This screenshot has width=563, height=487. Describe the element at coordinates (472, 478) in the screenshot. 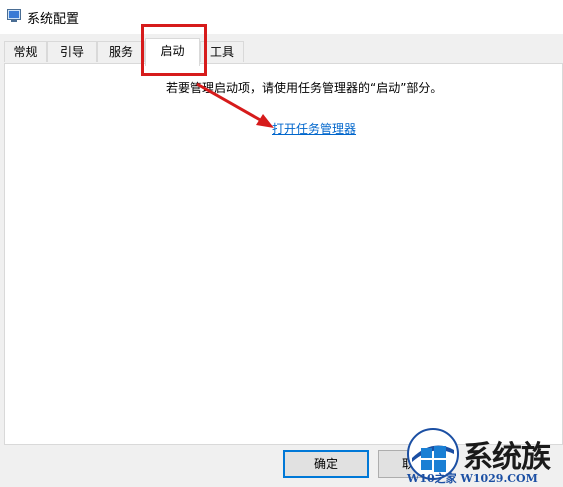

I see `watermark-url: W10之家 W1029.COM` at that location.